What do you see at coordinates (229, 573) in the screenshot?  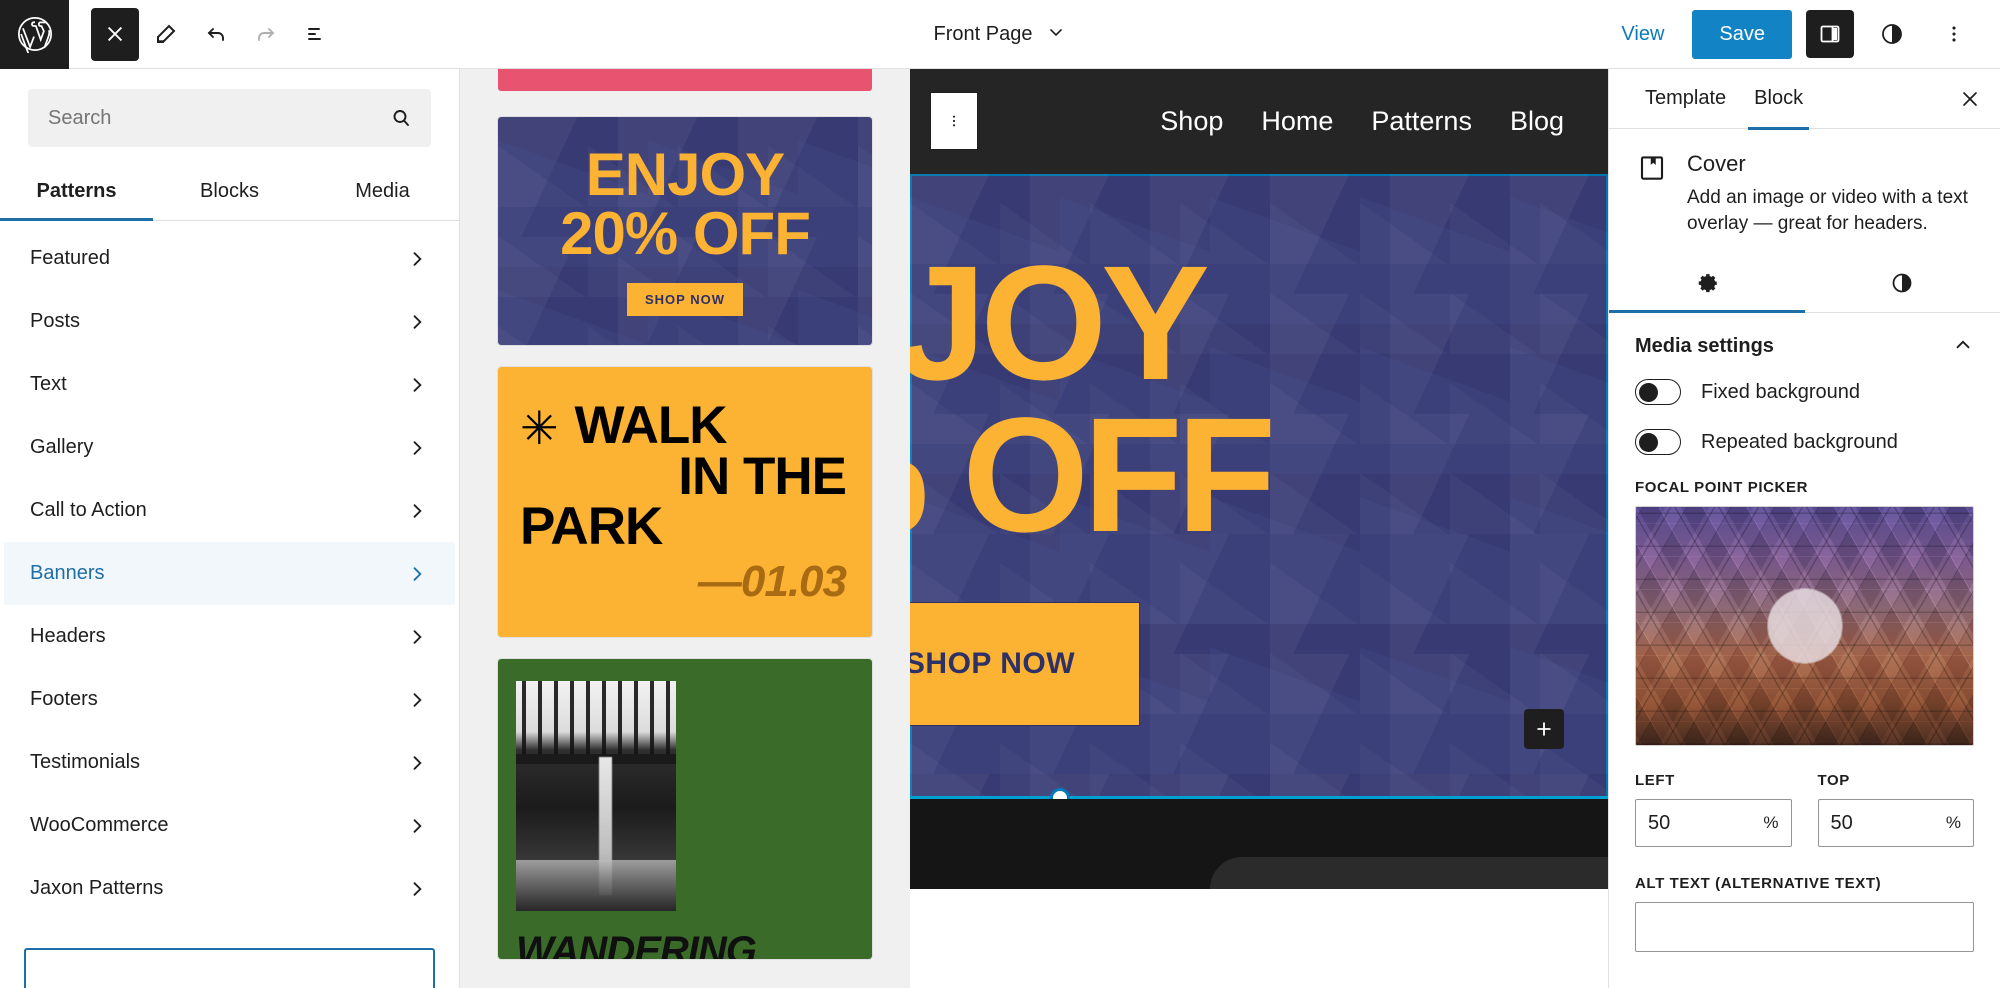 I see `category-item-banners: Banners` at bounding box center [229, 573].